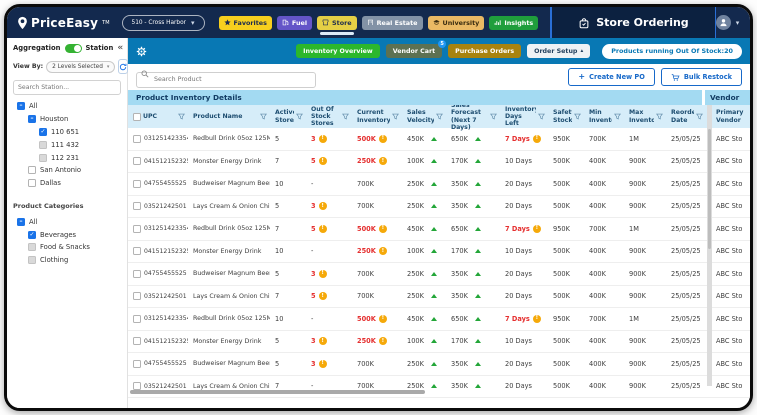 The width and height of the screenshot is (757, 415). Describe the element at coordinates (485, 51) in the screenshot. I see `purchase-orders-button: Purchase Orders` at that location.